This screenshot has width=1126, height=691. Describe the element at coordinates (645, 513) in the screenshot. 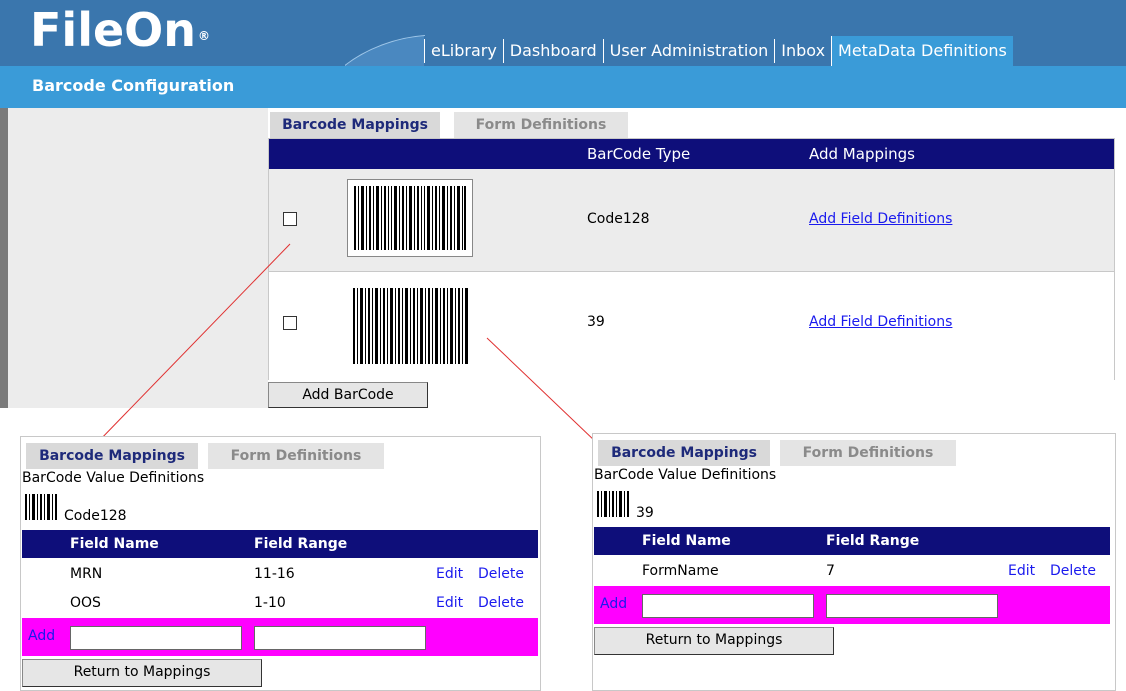

I see `barcode-type-label: 39` at that location.